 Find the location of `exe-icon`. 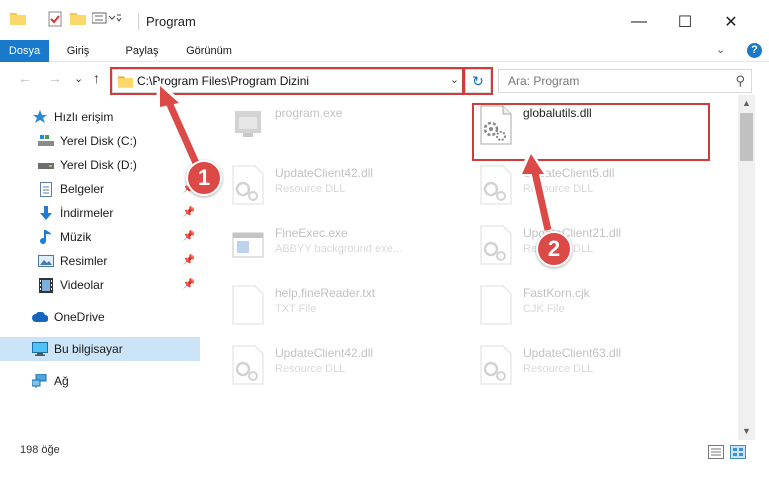

exe-icon is located at coordinates (248, 125).